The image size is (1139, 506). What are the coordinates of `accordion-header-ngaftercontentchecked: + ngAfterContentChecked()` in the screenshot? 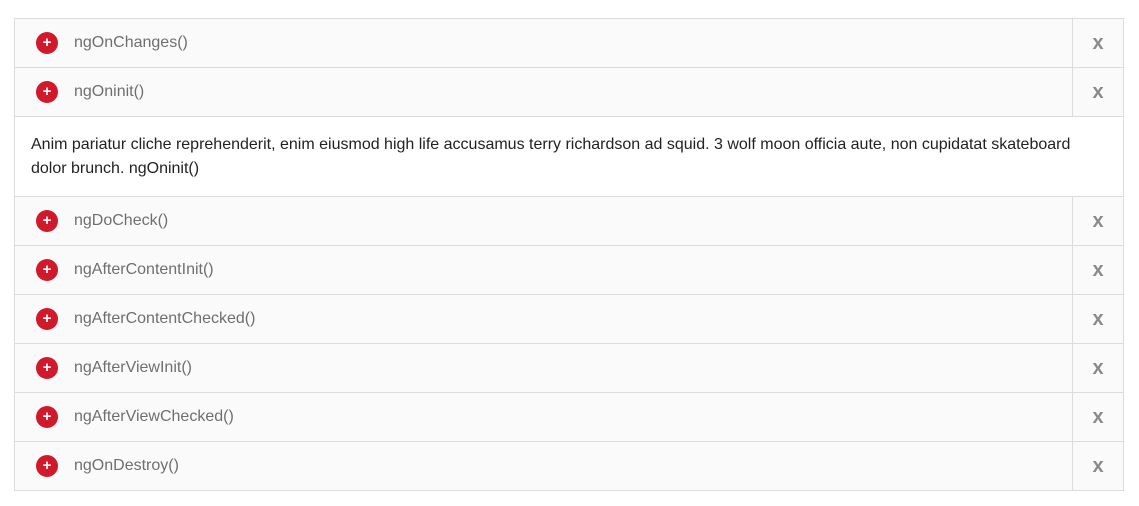 It's located at (543, 319).